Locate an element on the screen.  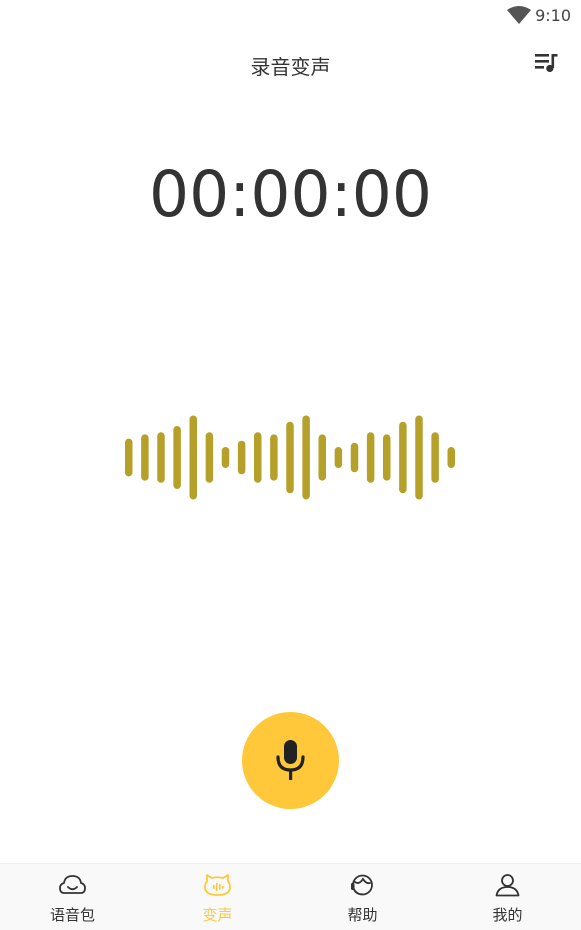
recording-timer: 00:00:00 is located at coordinates (290, 194).